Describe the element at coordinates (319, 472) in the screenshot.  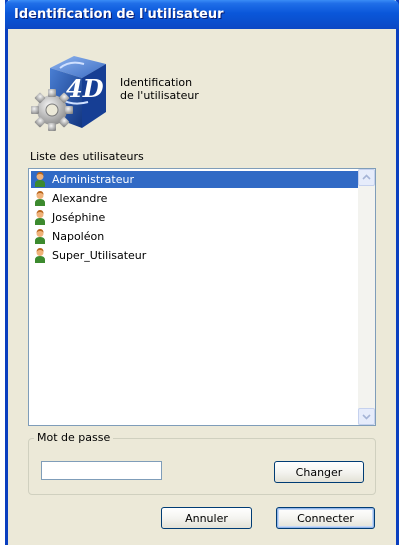
I see `change-password-button: Changer` at that location.